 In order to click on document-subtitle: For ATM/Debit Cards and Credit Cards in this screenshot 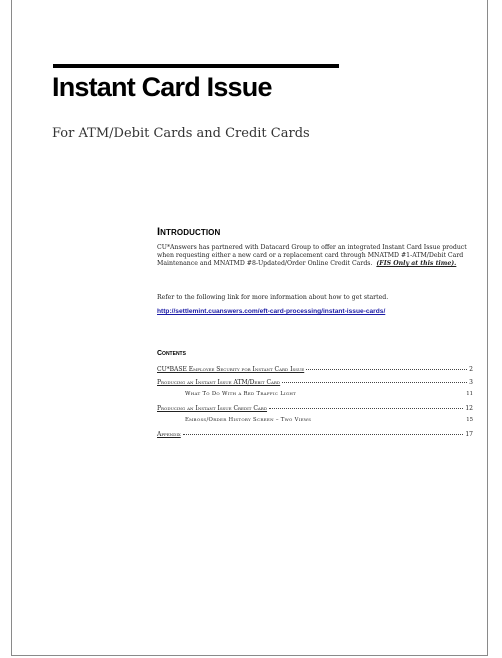, I will do `click(181, 133)`.